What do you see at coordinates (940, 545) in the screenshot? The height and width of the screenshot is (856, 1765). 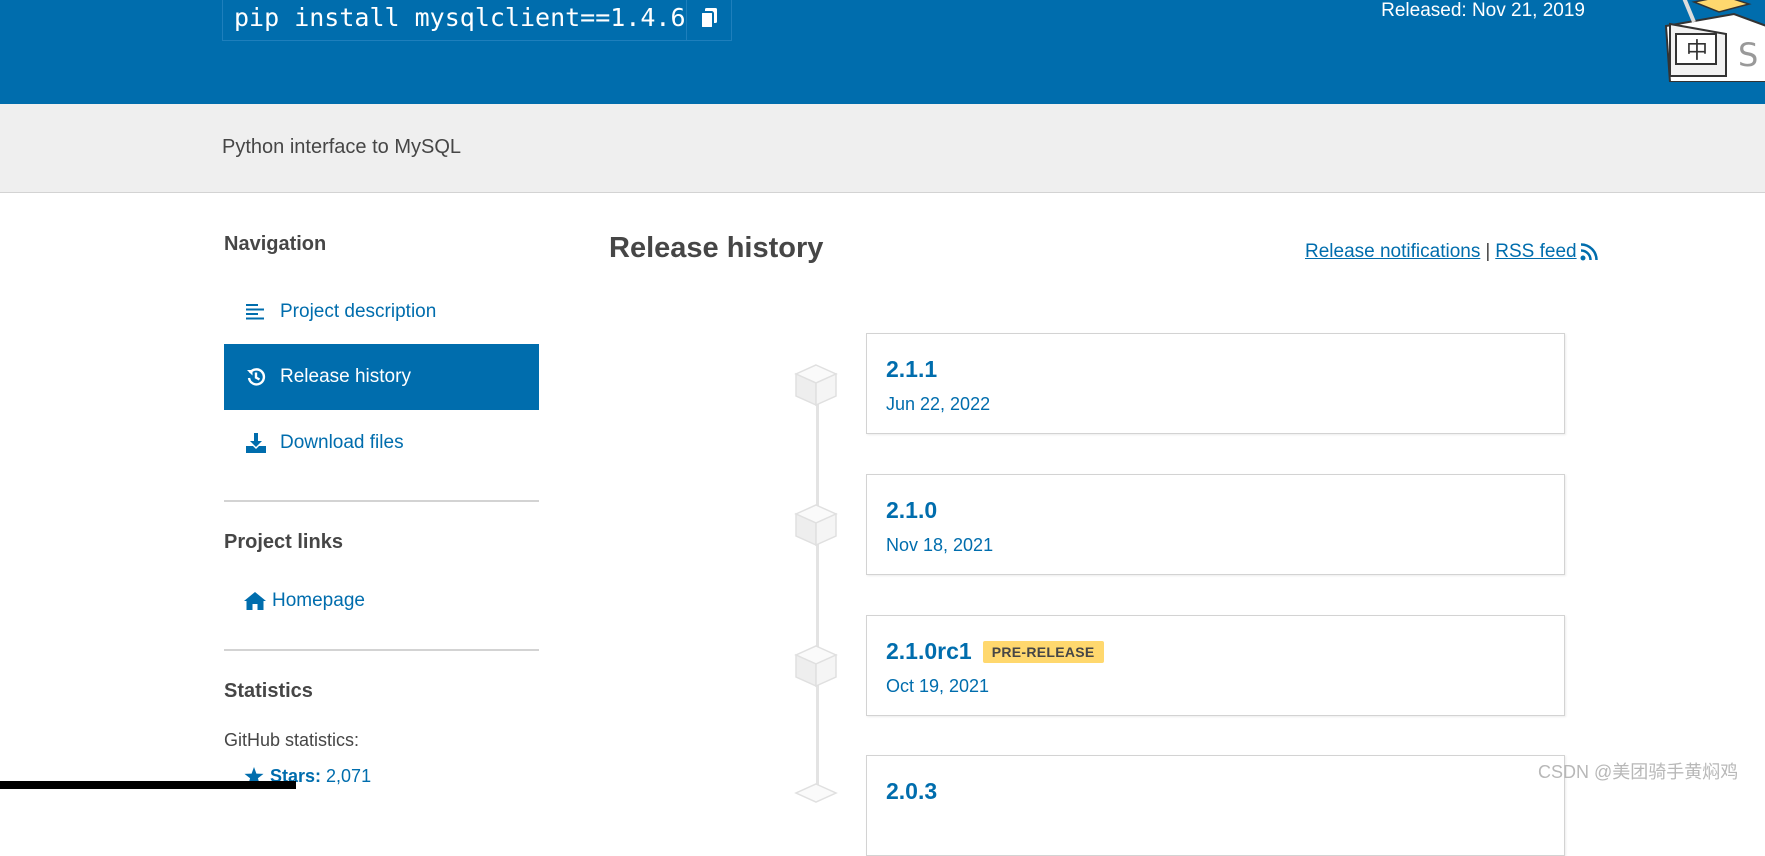 I see `release-date: Nov 18, 2021` at bounding box center [940, 545].